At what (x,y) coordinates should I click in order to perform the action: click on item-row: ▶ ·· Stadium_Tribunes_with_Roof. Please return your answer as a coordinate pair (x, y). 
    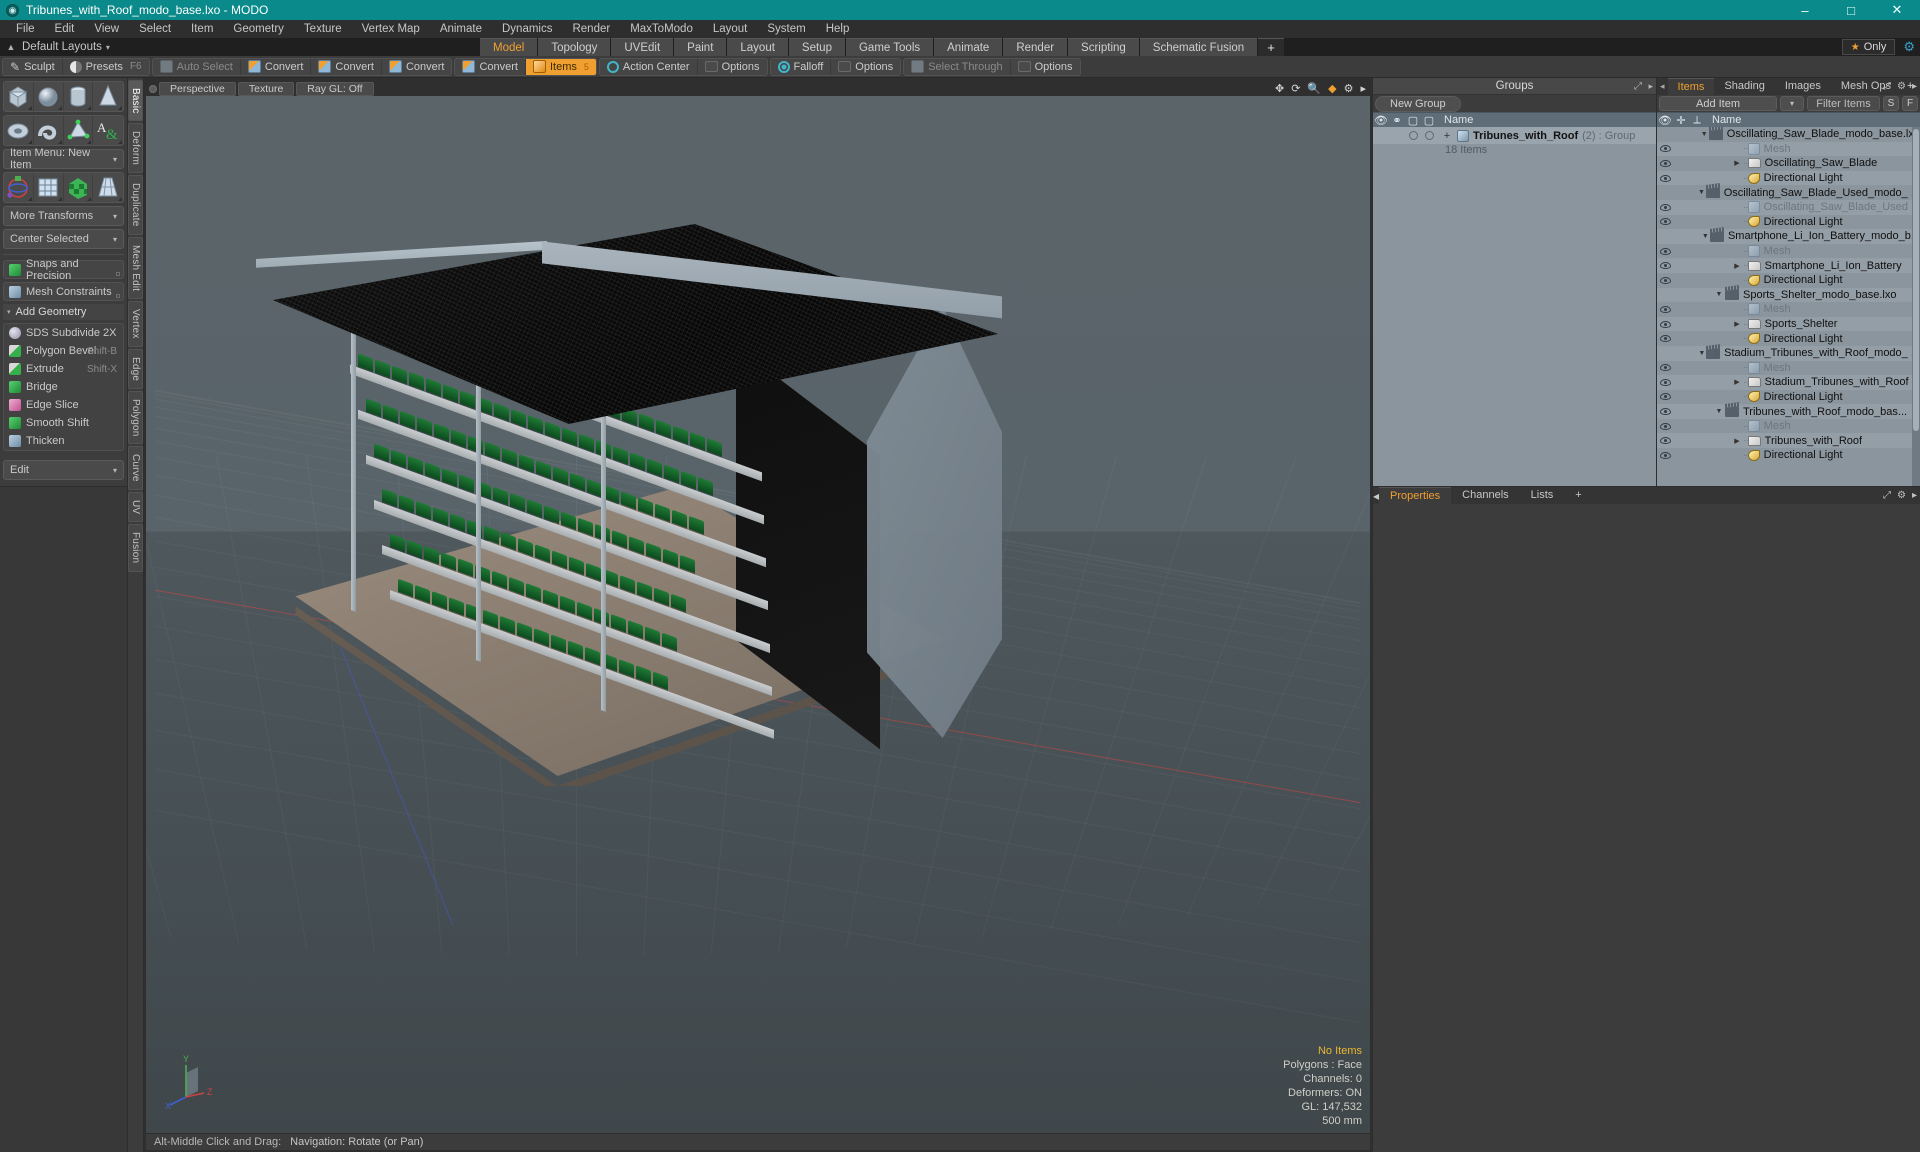
    Looking at the image, I should click on (1788, 382).